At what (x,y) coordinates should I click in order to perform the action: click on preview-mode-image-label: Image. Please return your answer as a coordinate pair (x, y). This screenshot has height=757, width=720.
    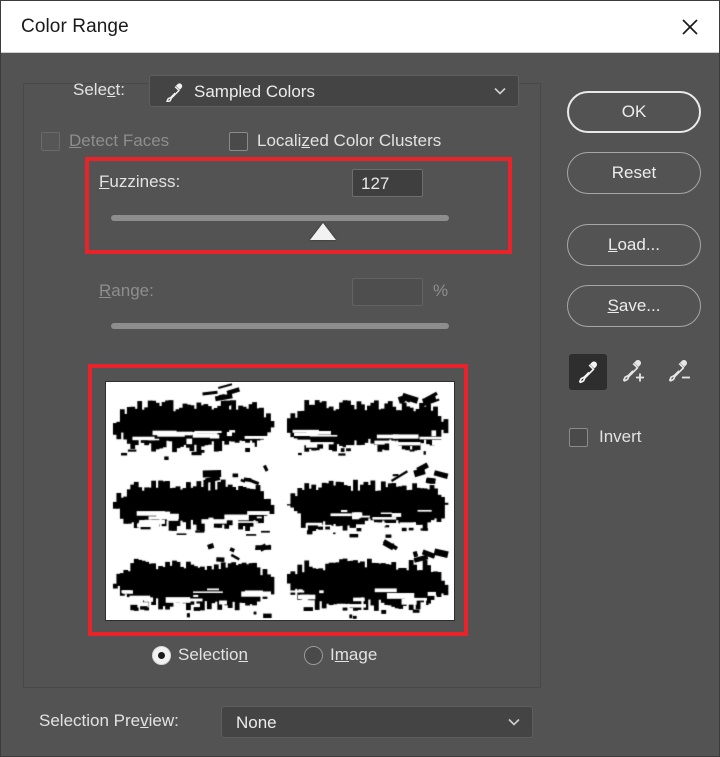
    Looking at the image, I should click on (354, 654).